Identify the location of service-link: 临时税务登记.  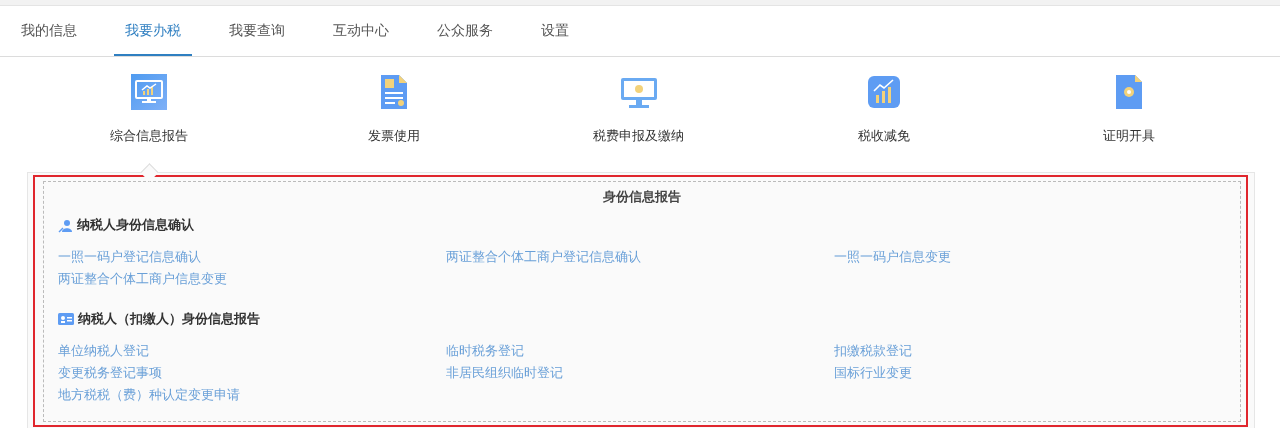
(485, 350).